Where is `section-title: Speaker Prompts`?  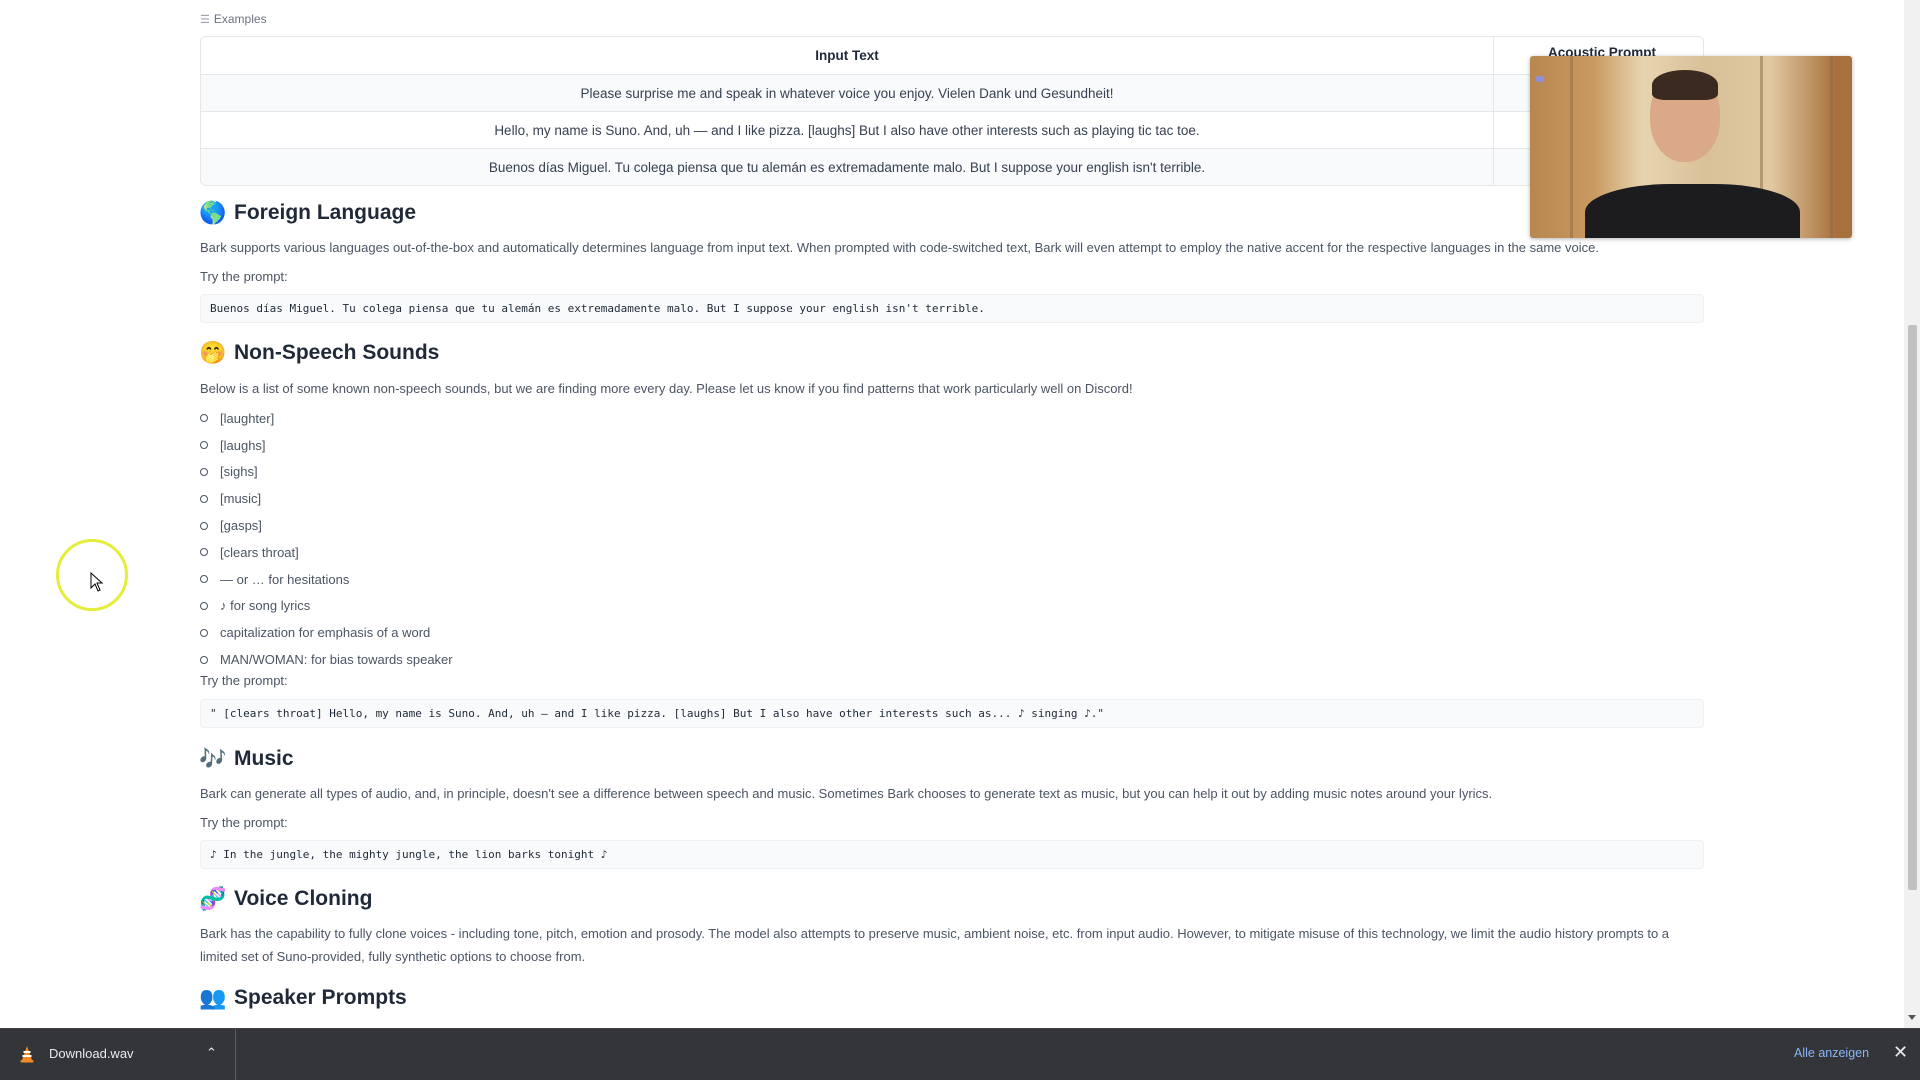 section-title: Speaker Prompts is located at coordinates (320, 997).